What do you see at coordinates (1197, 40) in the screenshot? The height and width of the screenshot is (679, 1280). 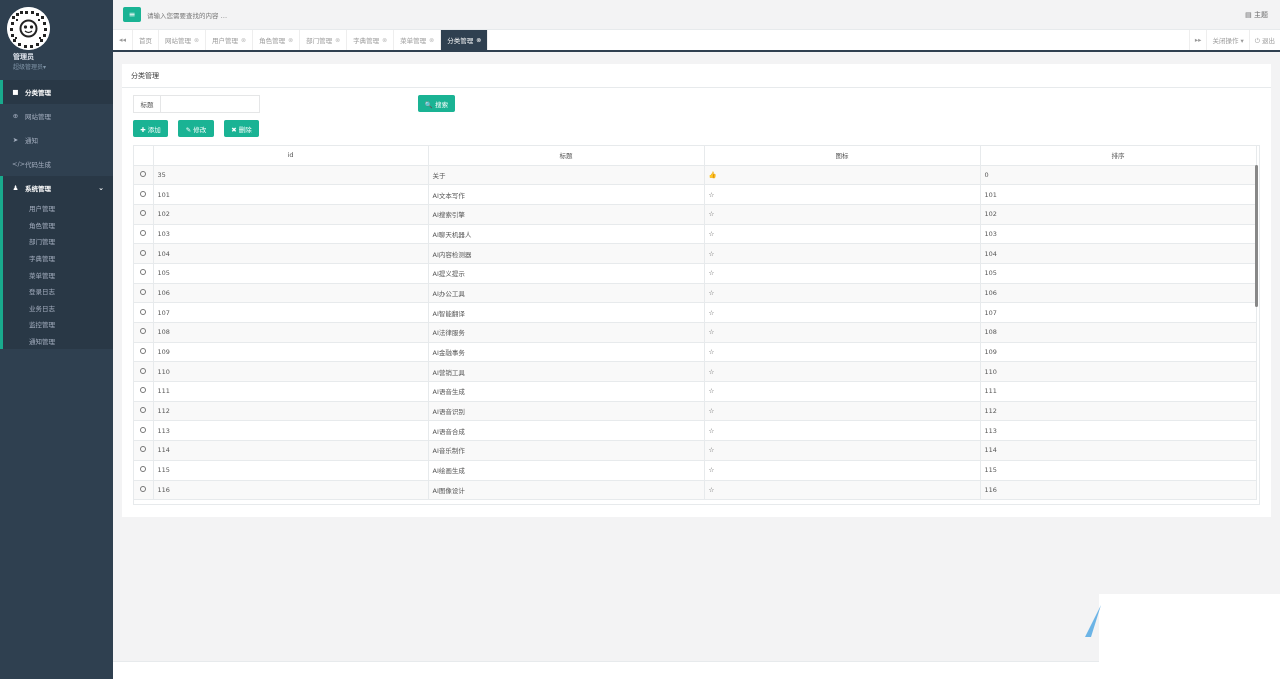 I see `tabs-scroll-right-button: ▸▸` at bounding box center [1197, 40].